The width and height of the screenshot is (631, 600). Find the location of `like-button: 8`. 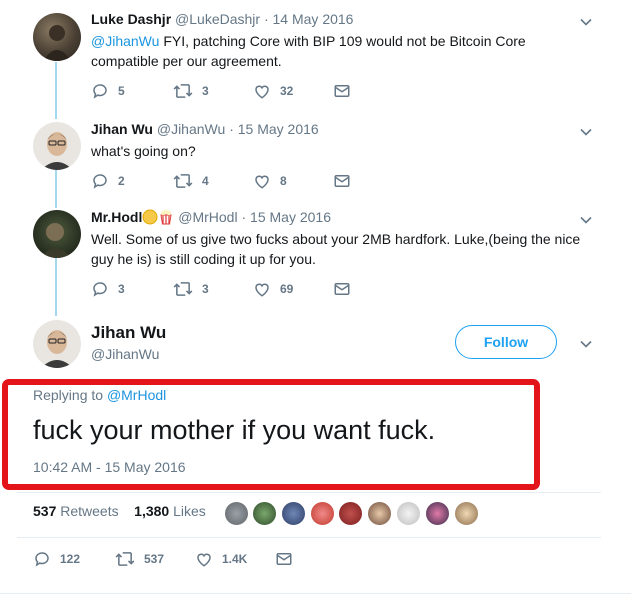

like-button: 8 is located at coordinates (270, 181).